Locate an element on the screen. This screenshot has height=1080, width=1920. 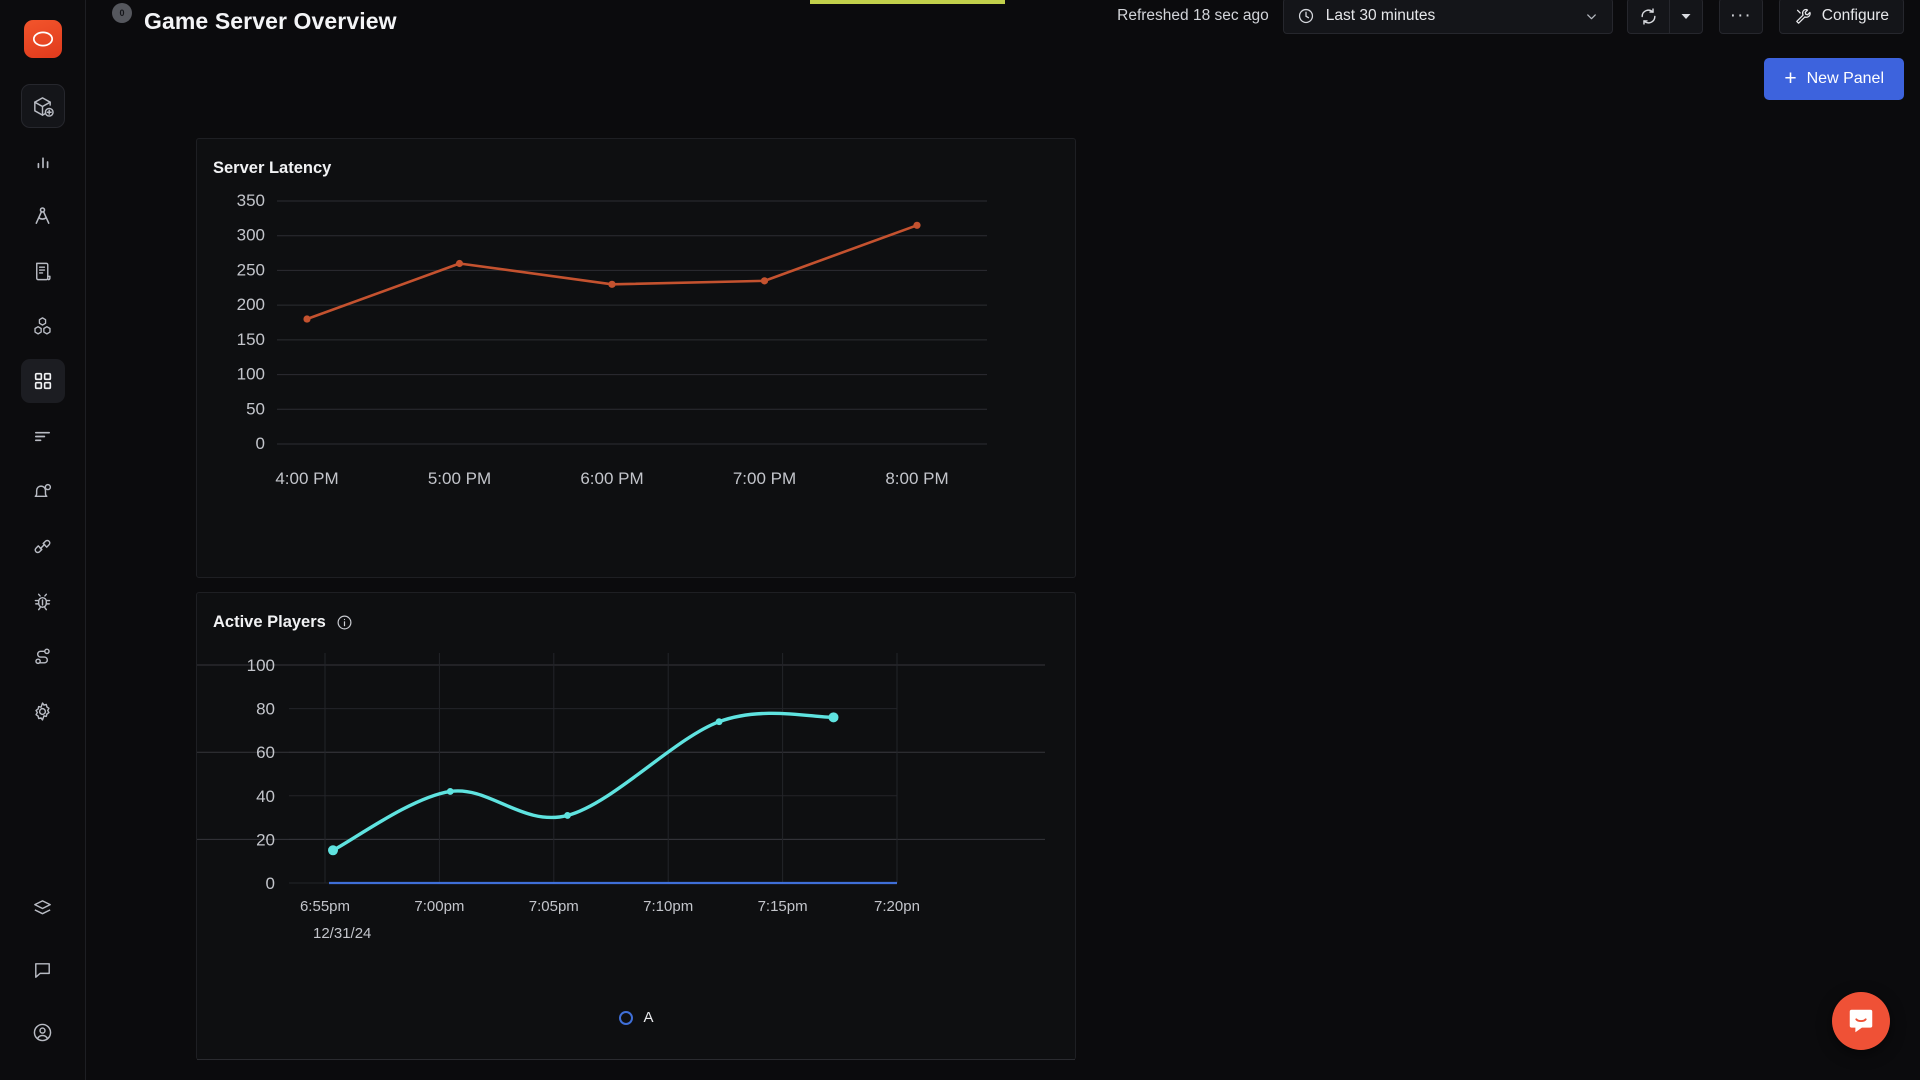
svg-text: 5:00 PM is located at coordinates (459, 478).